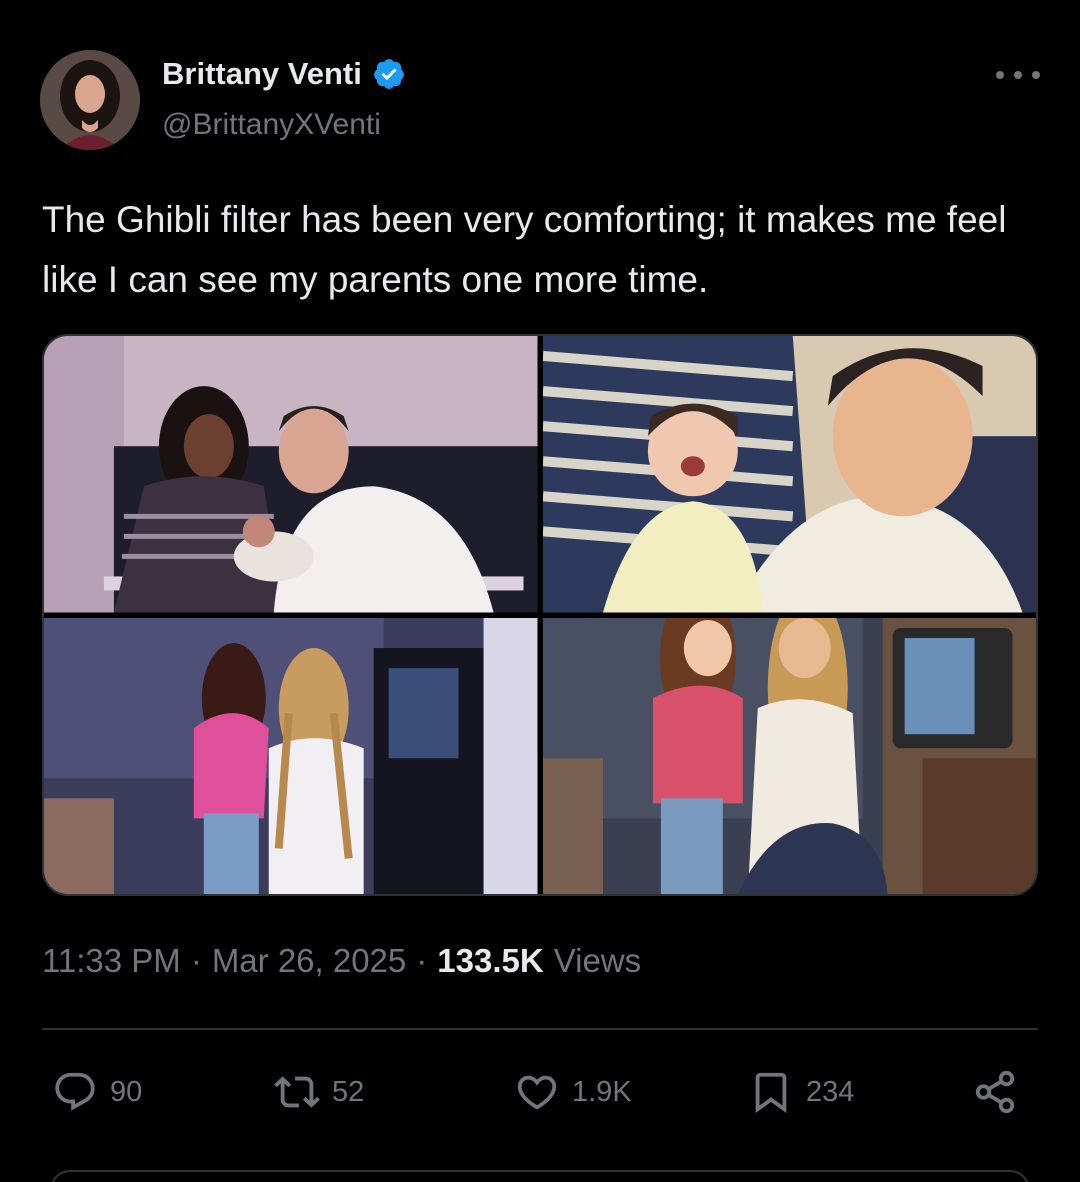 Image resolution: width=1080 pixels, height=1182 pixels. I want to click on like-count: 1.9K, so click(602, 1091).